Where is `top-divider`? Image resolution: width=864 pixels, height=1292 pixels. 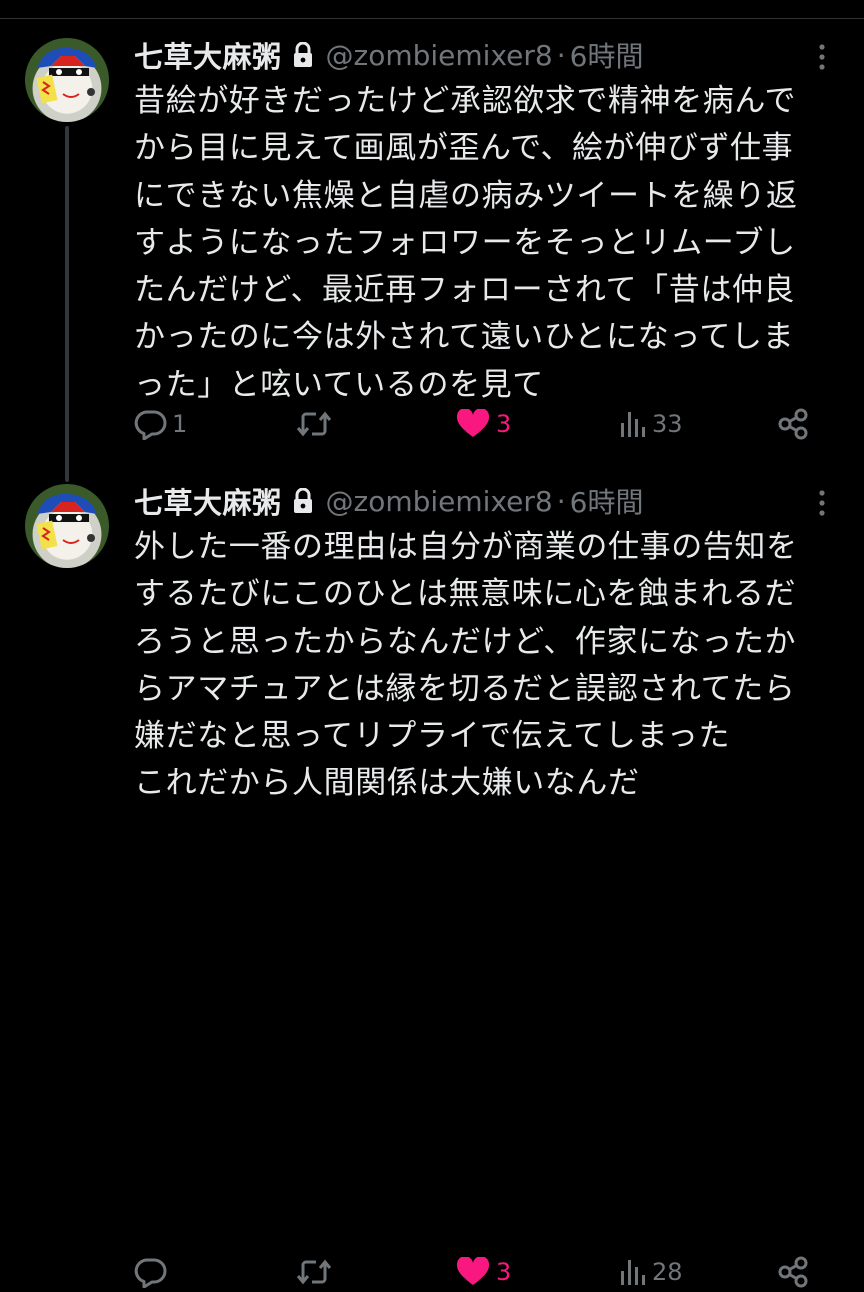 top-divider is located at coordinates (432, 18).